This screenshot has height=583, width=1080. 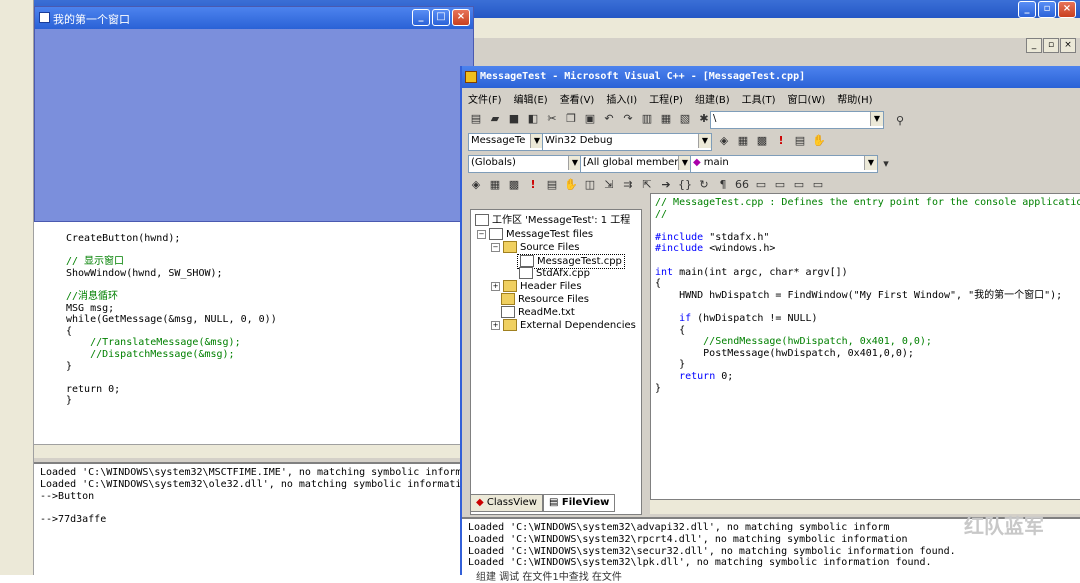 I want to click on source-files-node: − Source Files, so click(x=535, y=247).